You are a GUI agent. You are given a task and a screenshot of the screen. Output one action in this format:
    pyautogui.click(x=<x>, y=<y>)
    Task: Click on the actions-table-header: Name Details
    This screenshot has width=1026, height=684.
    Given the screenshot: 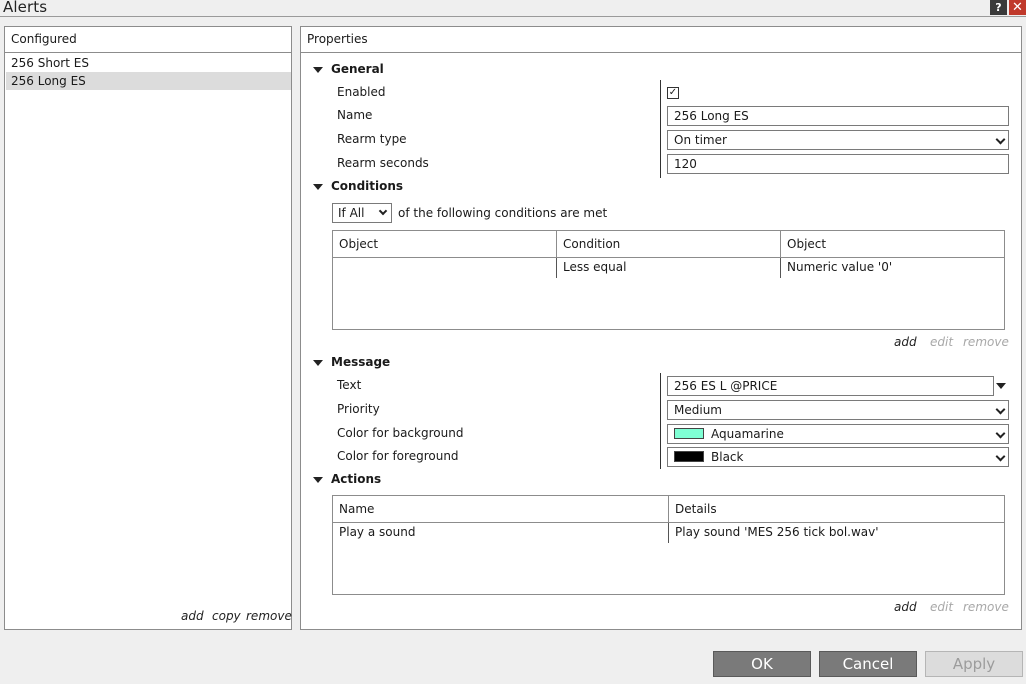 What is the action you would take?
    pyautogui.click(x=668, y=509)
    